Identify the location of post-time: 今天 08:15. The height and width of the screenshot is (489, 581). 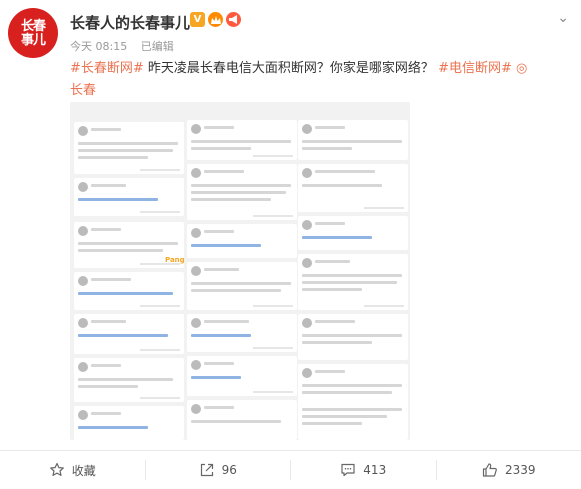
(98, 46).